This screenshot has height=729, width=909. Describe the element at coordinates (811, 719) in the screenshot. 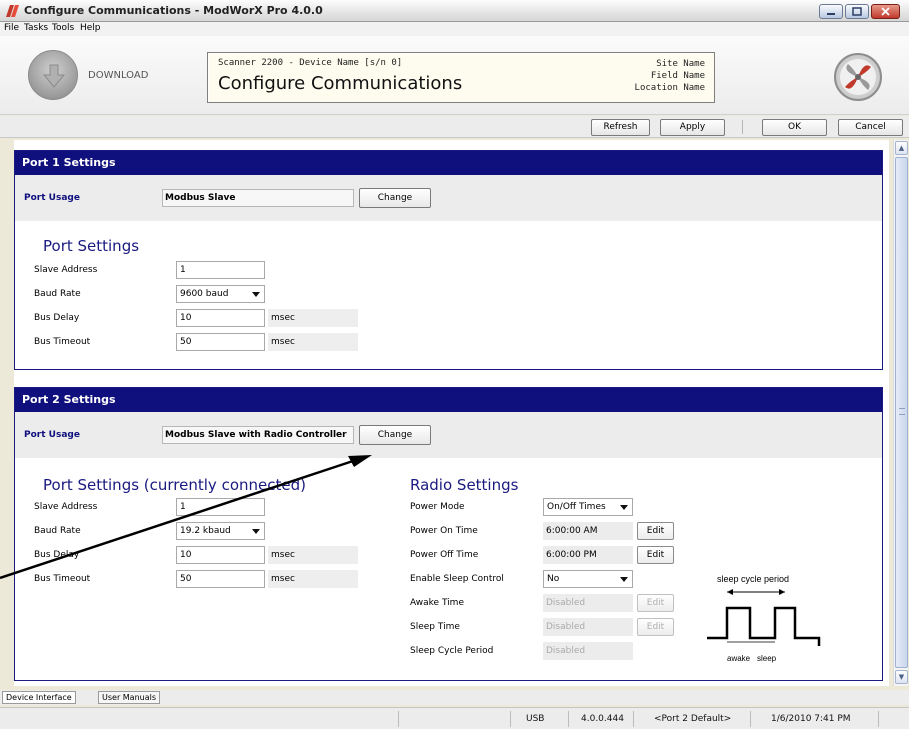

I see `status-datetime: 1/6/2010 7:41 PM` at that location.